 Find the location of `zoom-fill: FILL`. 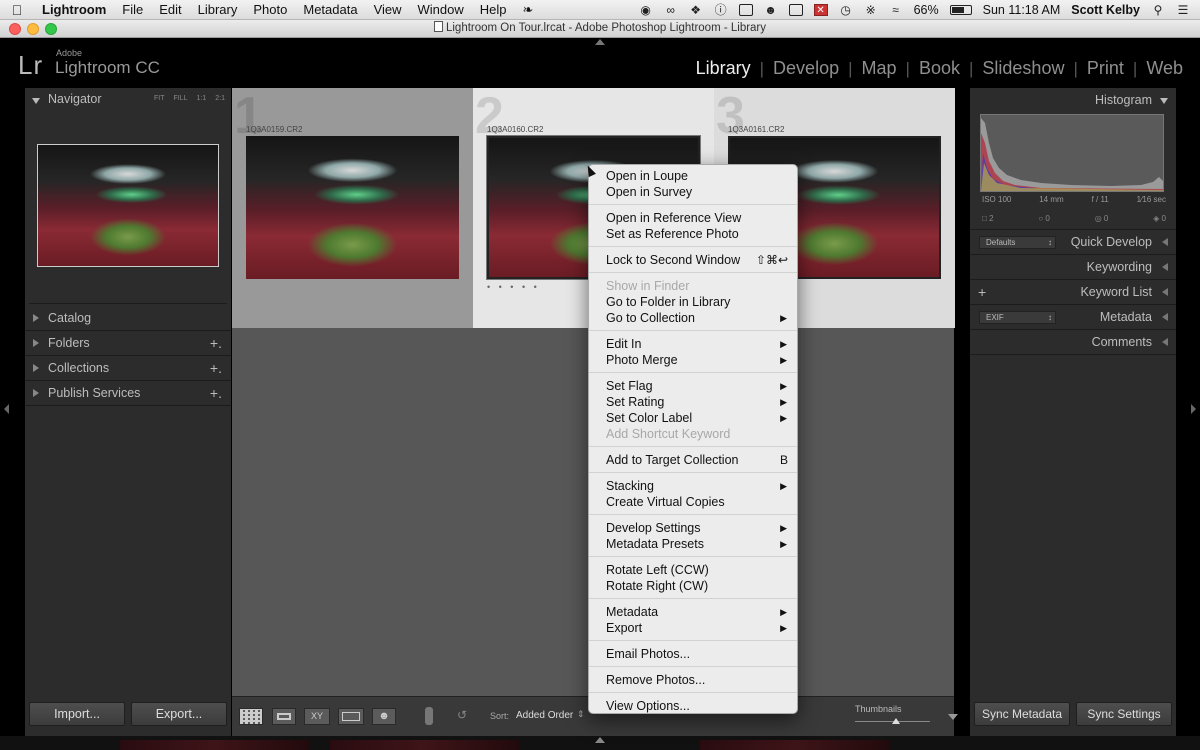

zoom-fill: FILL is located at coordinates (181, 99).